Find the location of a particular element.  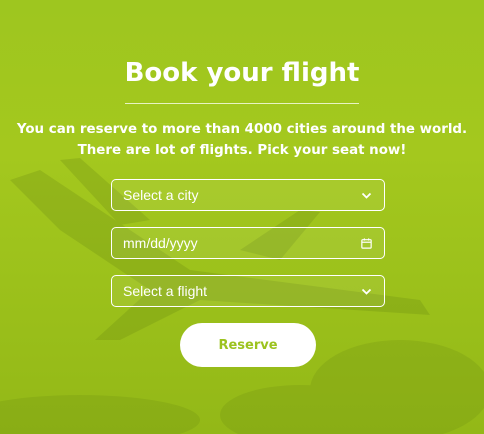

flight-select-value: Select a flight is located at coordinates (165, 291).